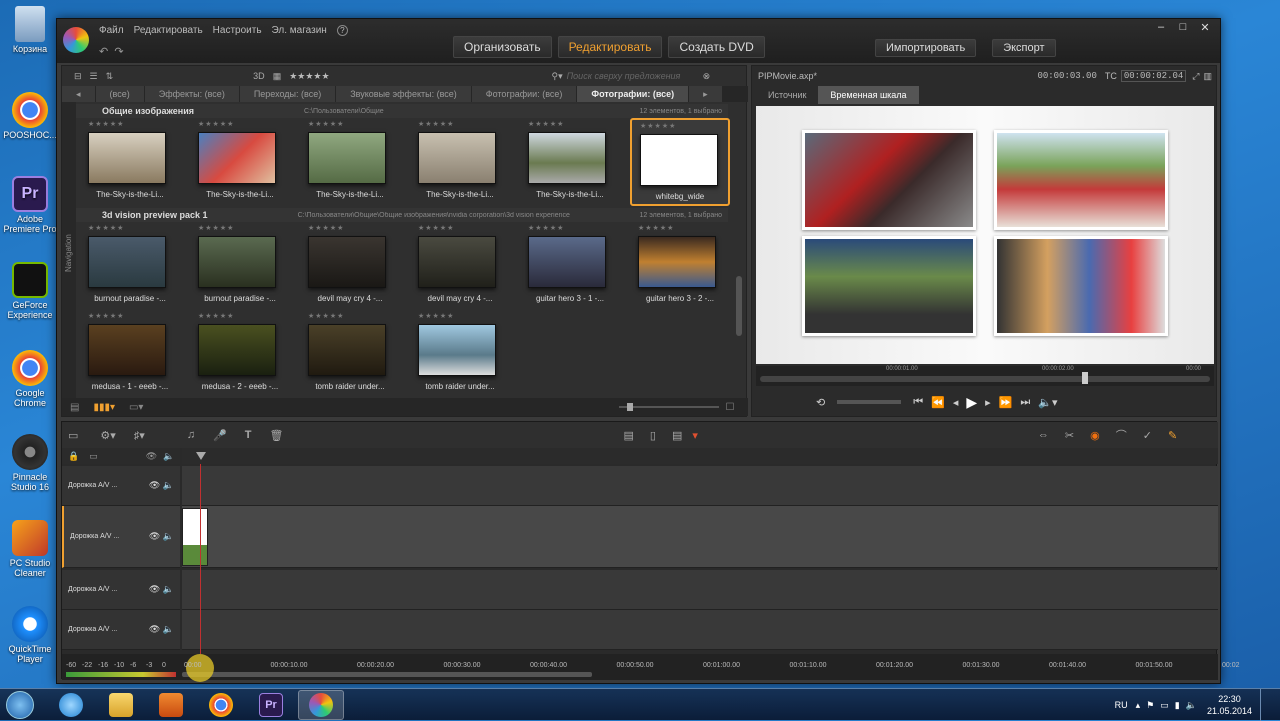  What do you see at coordinates (1183, 28) in the screenshot?
I see `maximize-icon: □` at bounding box center [1183, 28].